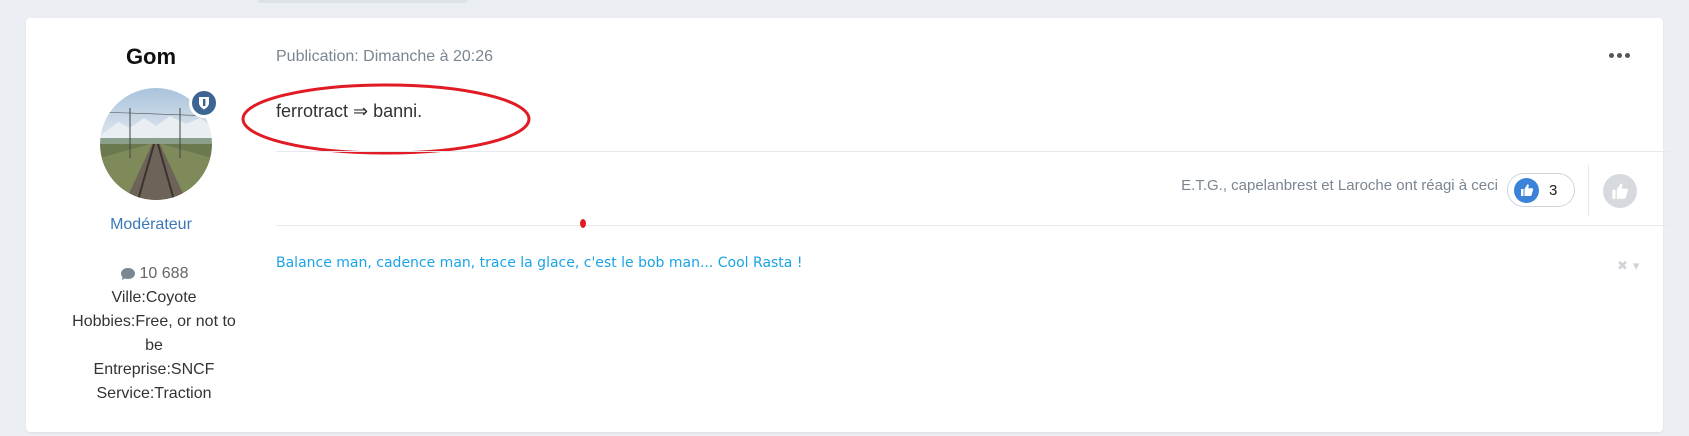 The width and height of the screenshot is (1689, 436). Describe the element at coordinates (154, 297) in the screenshot. I see `author-field-ville: Ville:Coyote` at that location.